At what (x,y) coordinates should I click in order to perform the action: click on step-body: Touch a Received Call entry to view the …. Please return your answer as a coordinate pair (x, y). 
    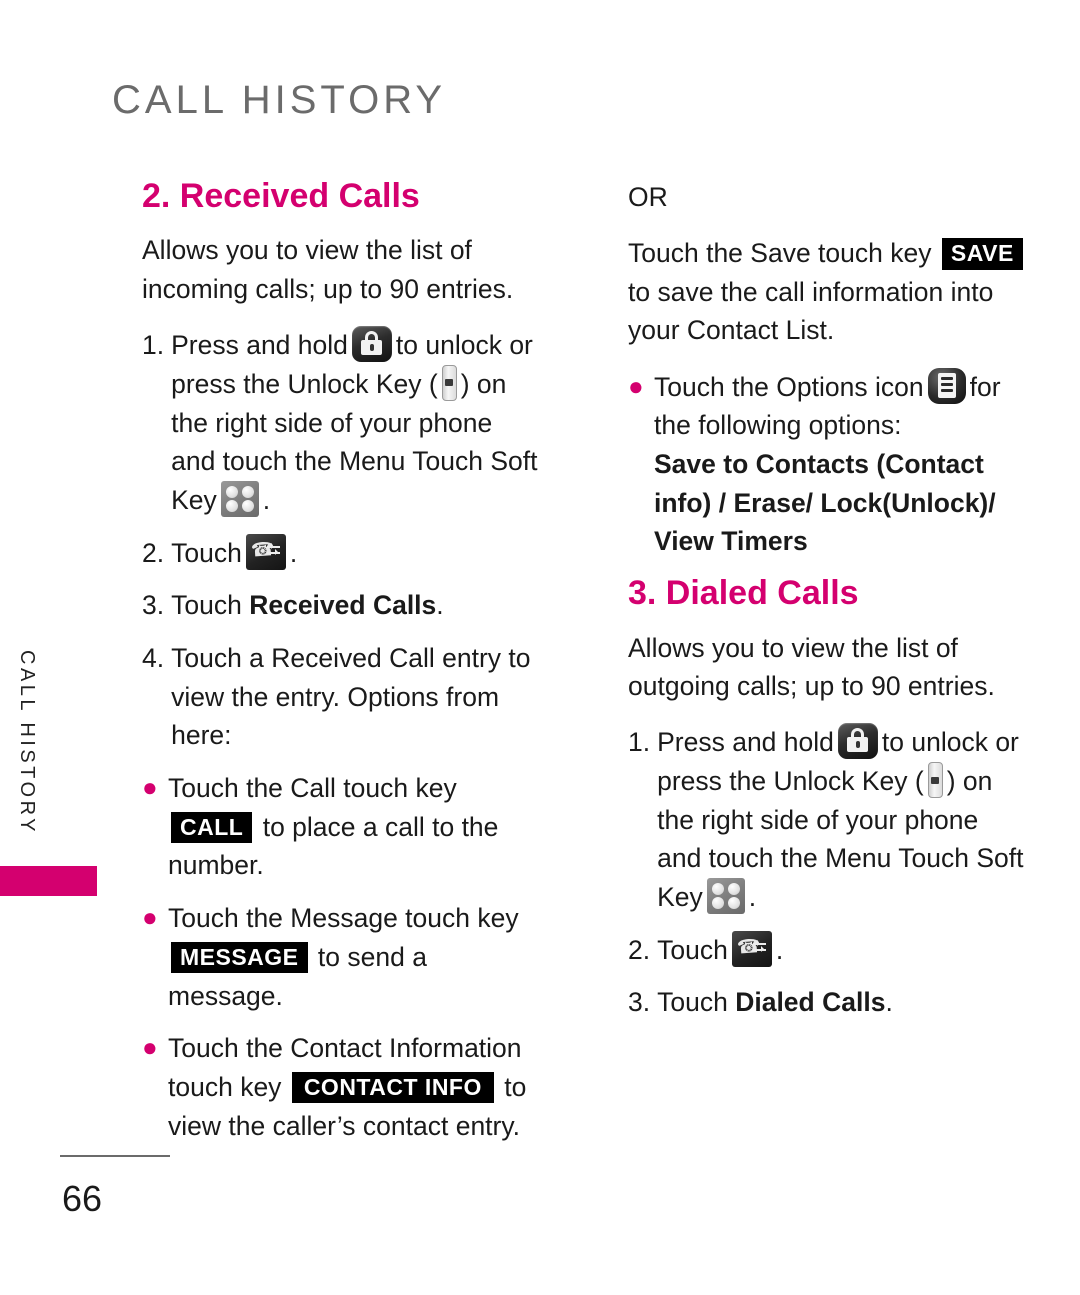
    Looking at the image, I should click on (351, 697).